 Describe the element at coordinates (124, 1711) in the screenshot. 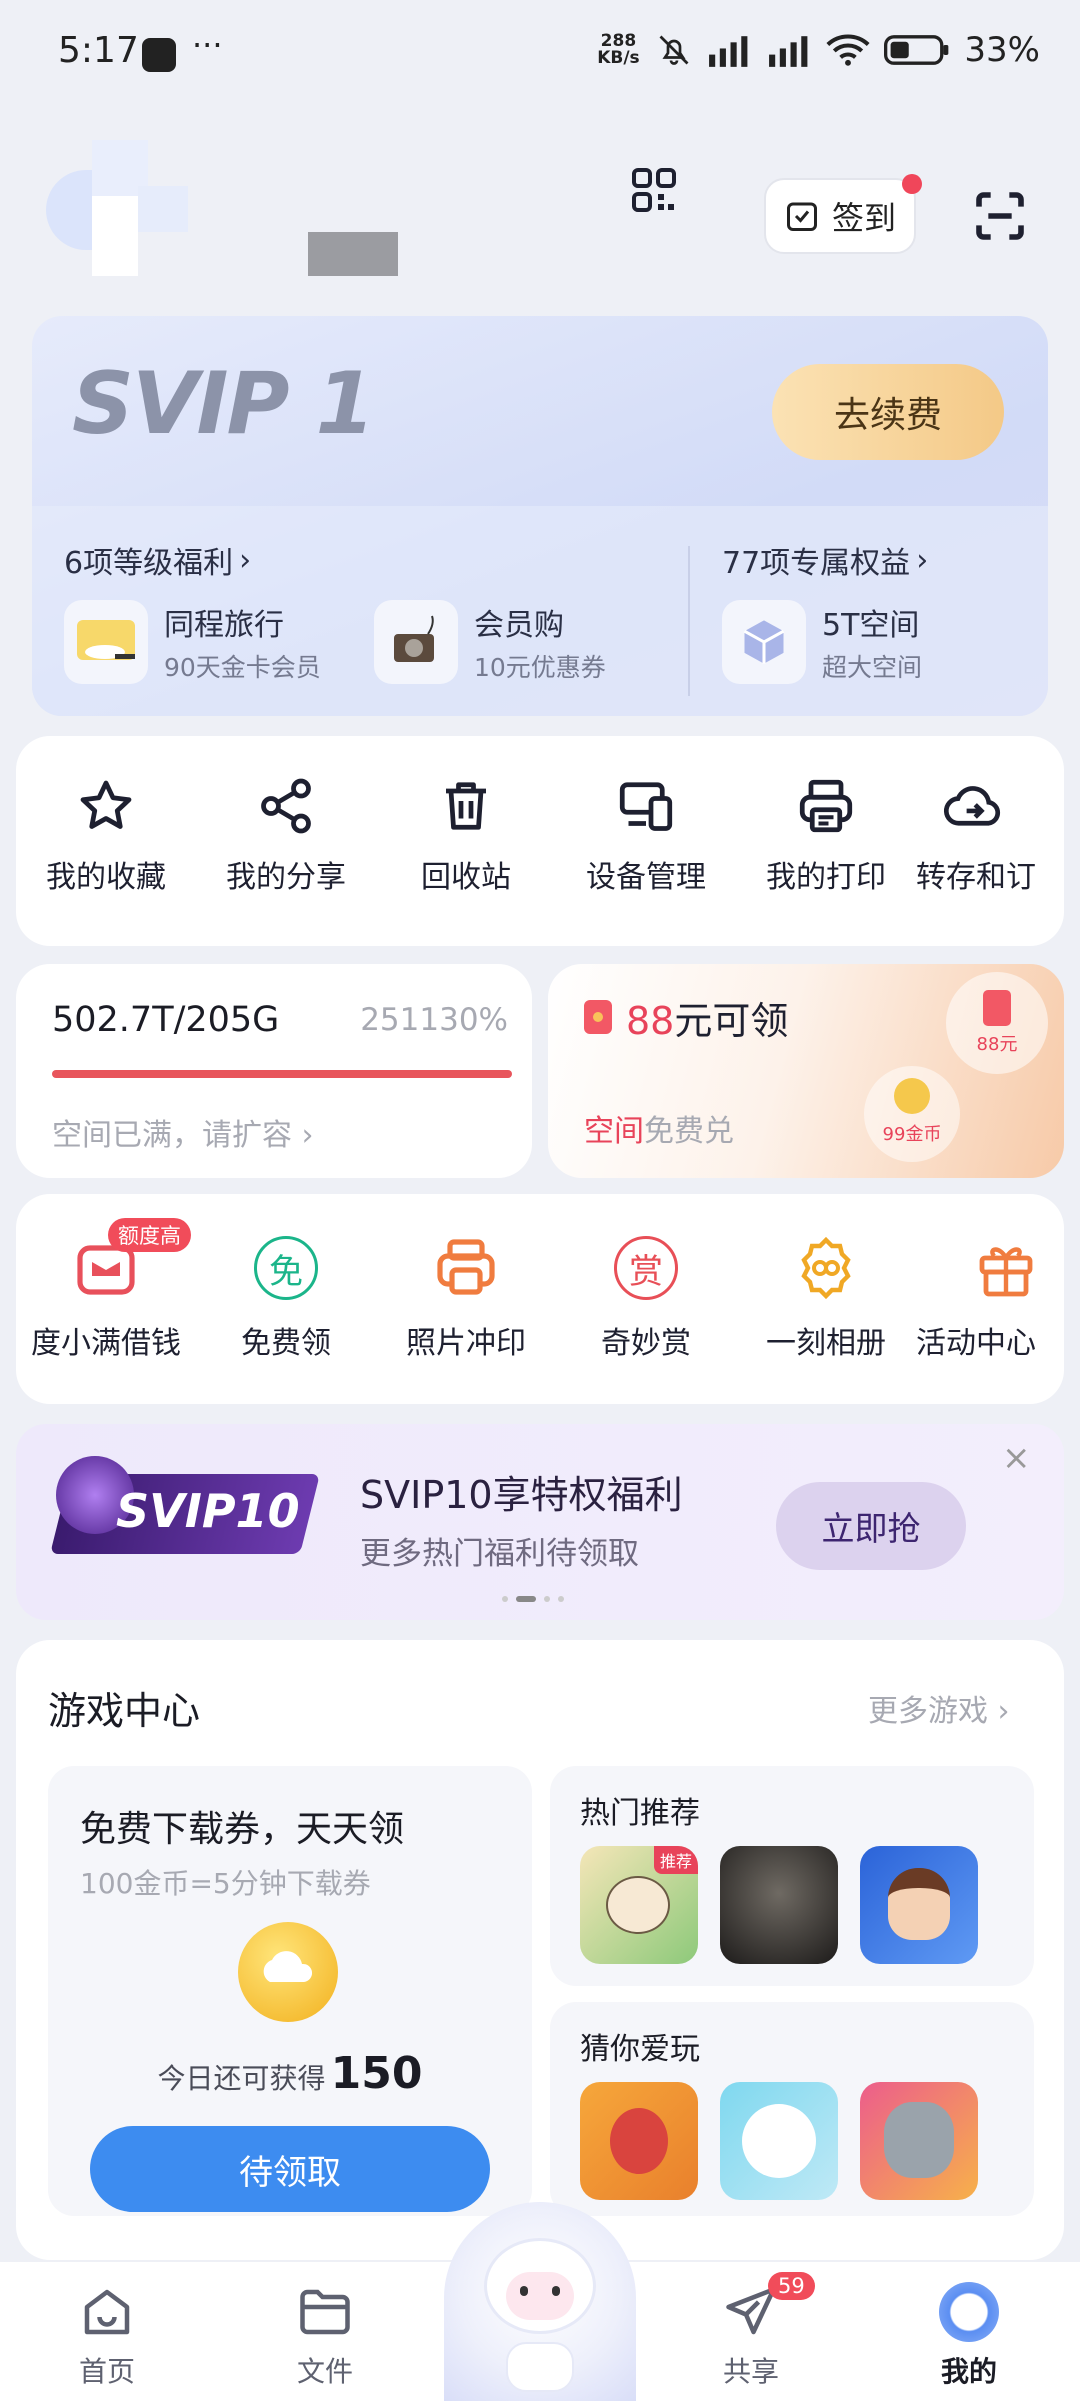

I see `game-center-title: 游戏中心` at that location.